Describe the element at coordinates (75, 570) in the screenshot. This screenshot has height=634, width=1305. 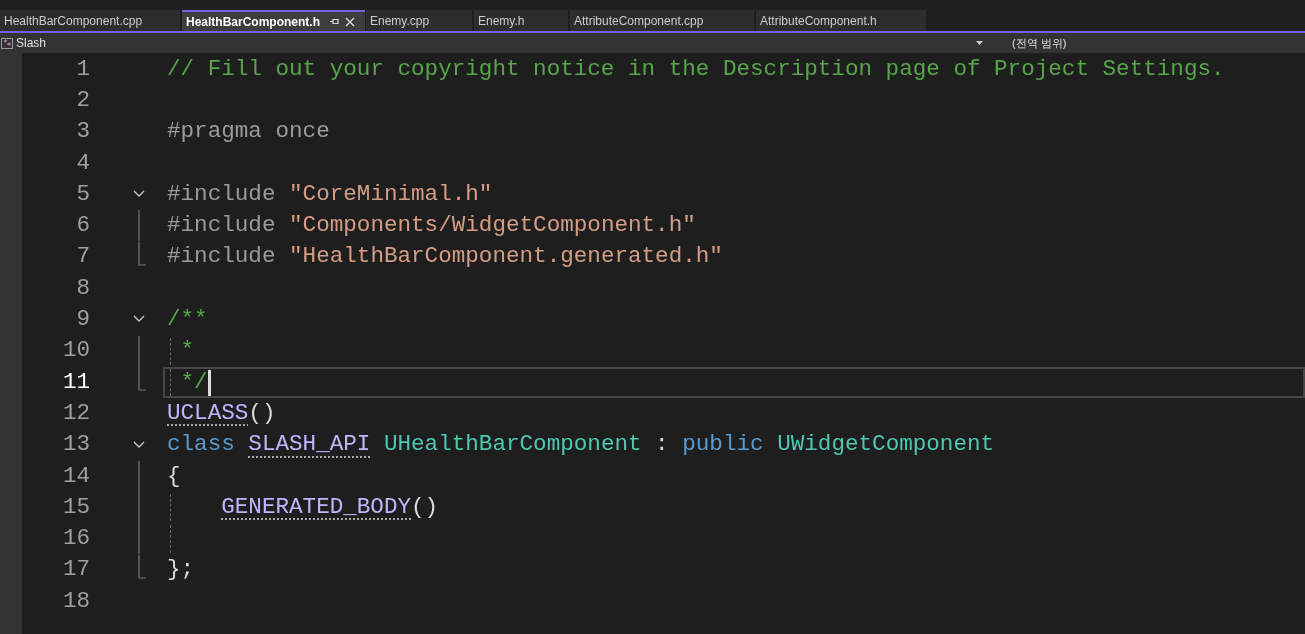
I see `line-number: 17` at that location.